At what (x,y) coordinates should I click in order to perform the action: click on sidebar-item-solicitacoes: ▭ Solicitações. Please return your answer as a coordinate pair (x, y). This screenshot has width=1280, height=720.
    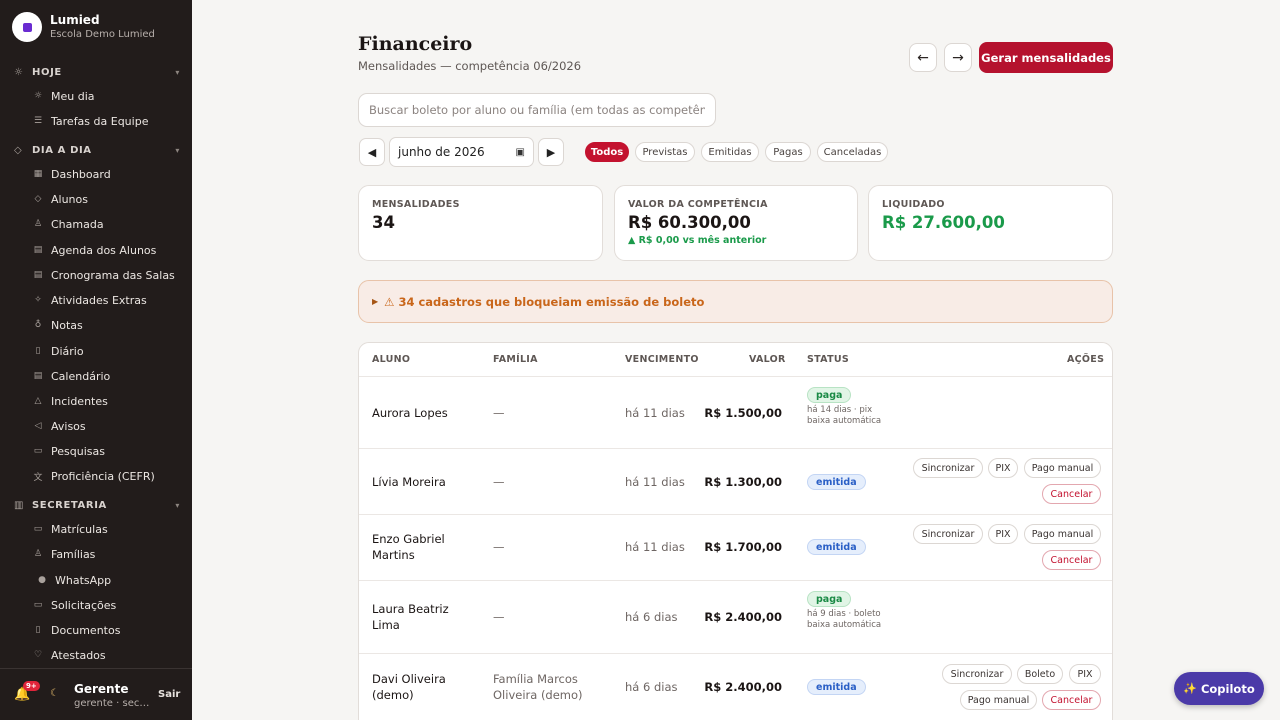
    Looking at the image, I should click on (107, 605).